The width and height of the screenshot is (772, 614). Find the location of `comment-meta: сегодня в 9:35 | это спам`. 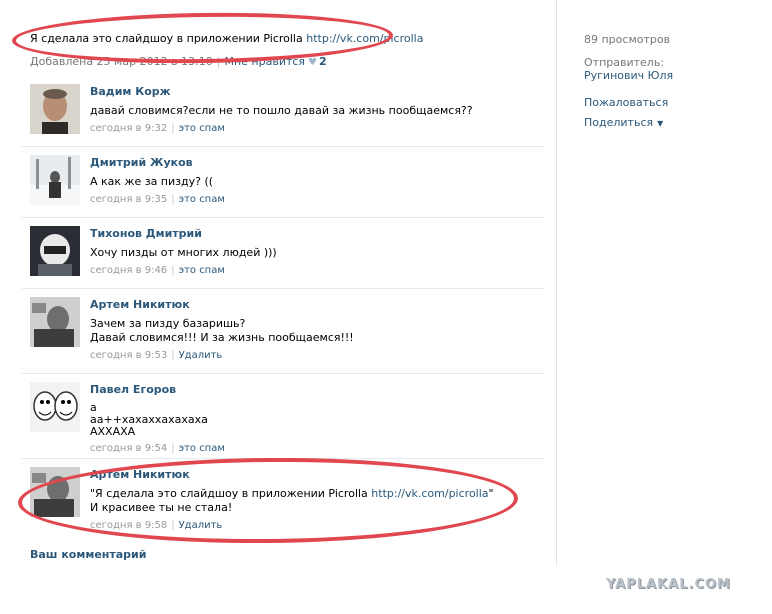

comment-meta: сегодня в 9:35 | это спам is located at coordinates (317, 199).